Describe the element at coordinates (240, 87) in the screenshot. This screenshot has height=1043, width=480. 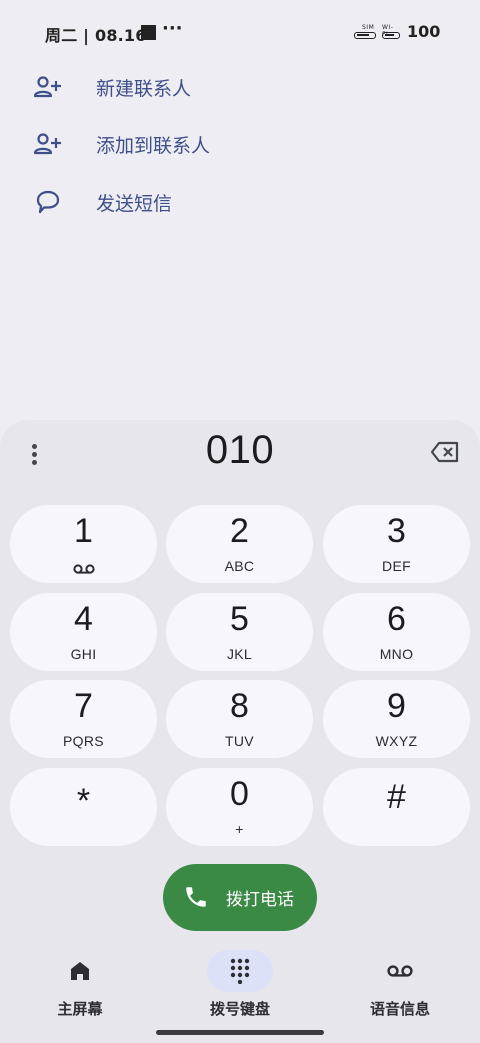
I see `new-contact-action: 新建联系人` at that location.